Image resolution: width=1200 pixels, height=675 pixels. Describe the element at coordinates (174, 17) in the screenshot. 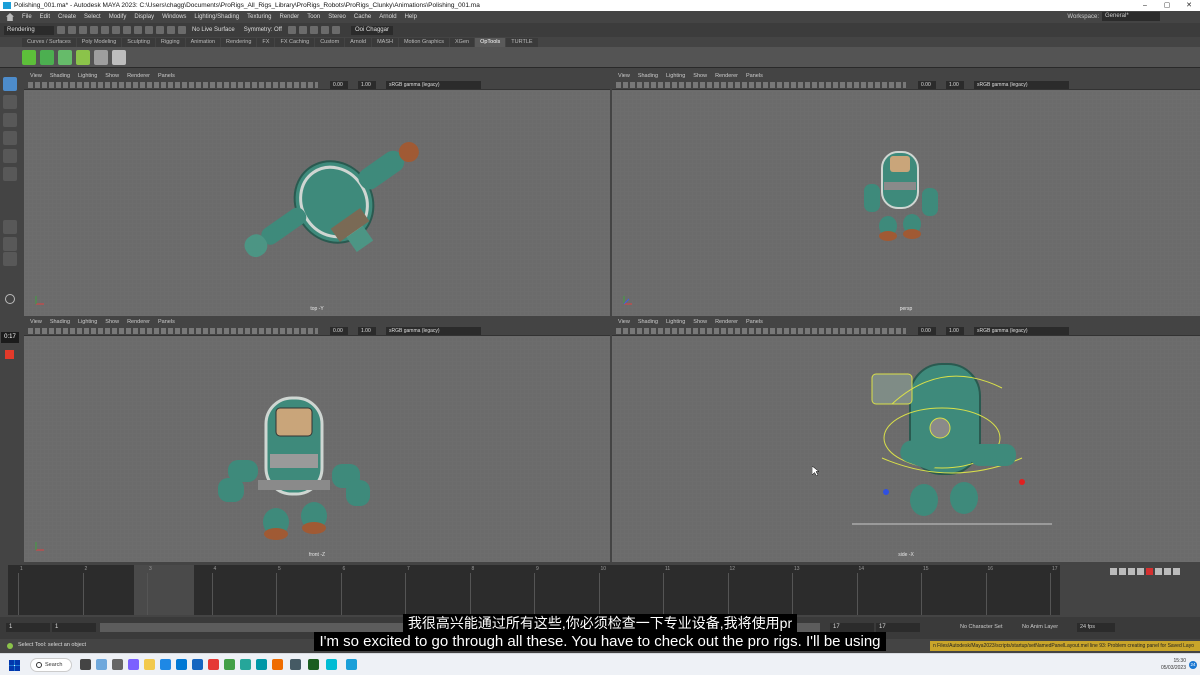

I see `menu-windows: Windows` at that location.